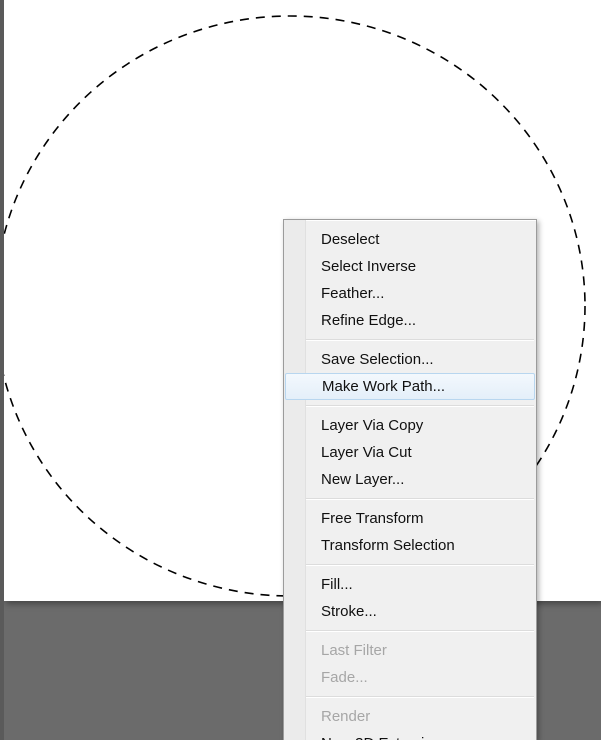 The width and height of the screenshot is (601, 740). What do you see at coordinates (354, 650) in the screenshot?
I see `menu-item-last-filter: Last Filter` at bounding box center [354, 650].